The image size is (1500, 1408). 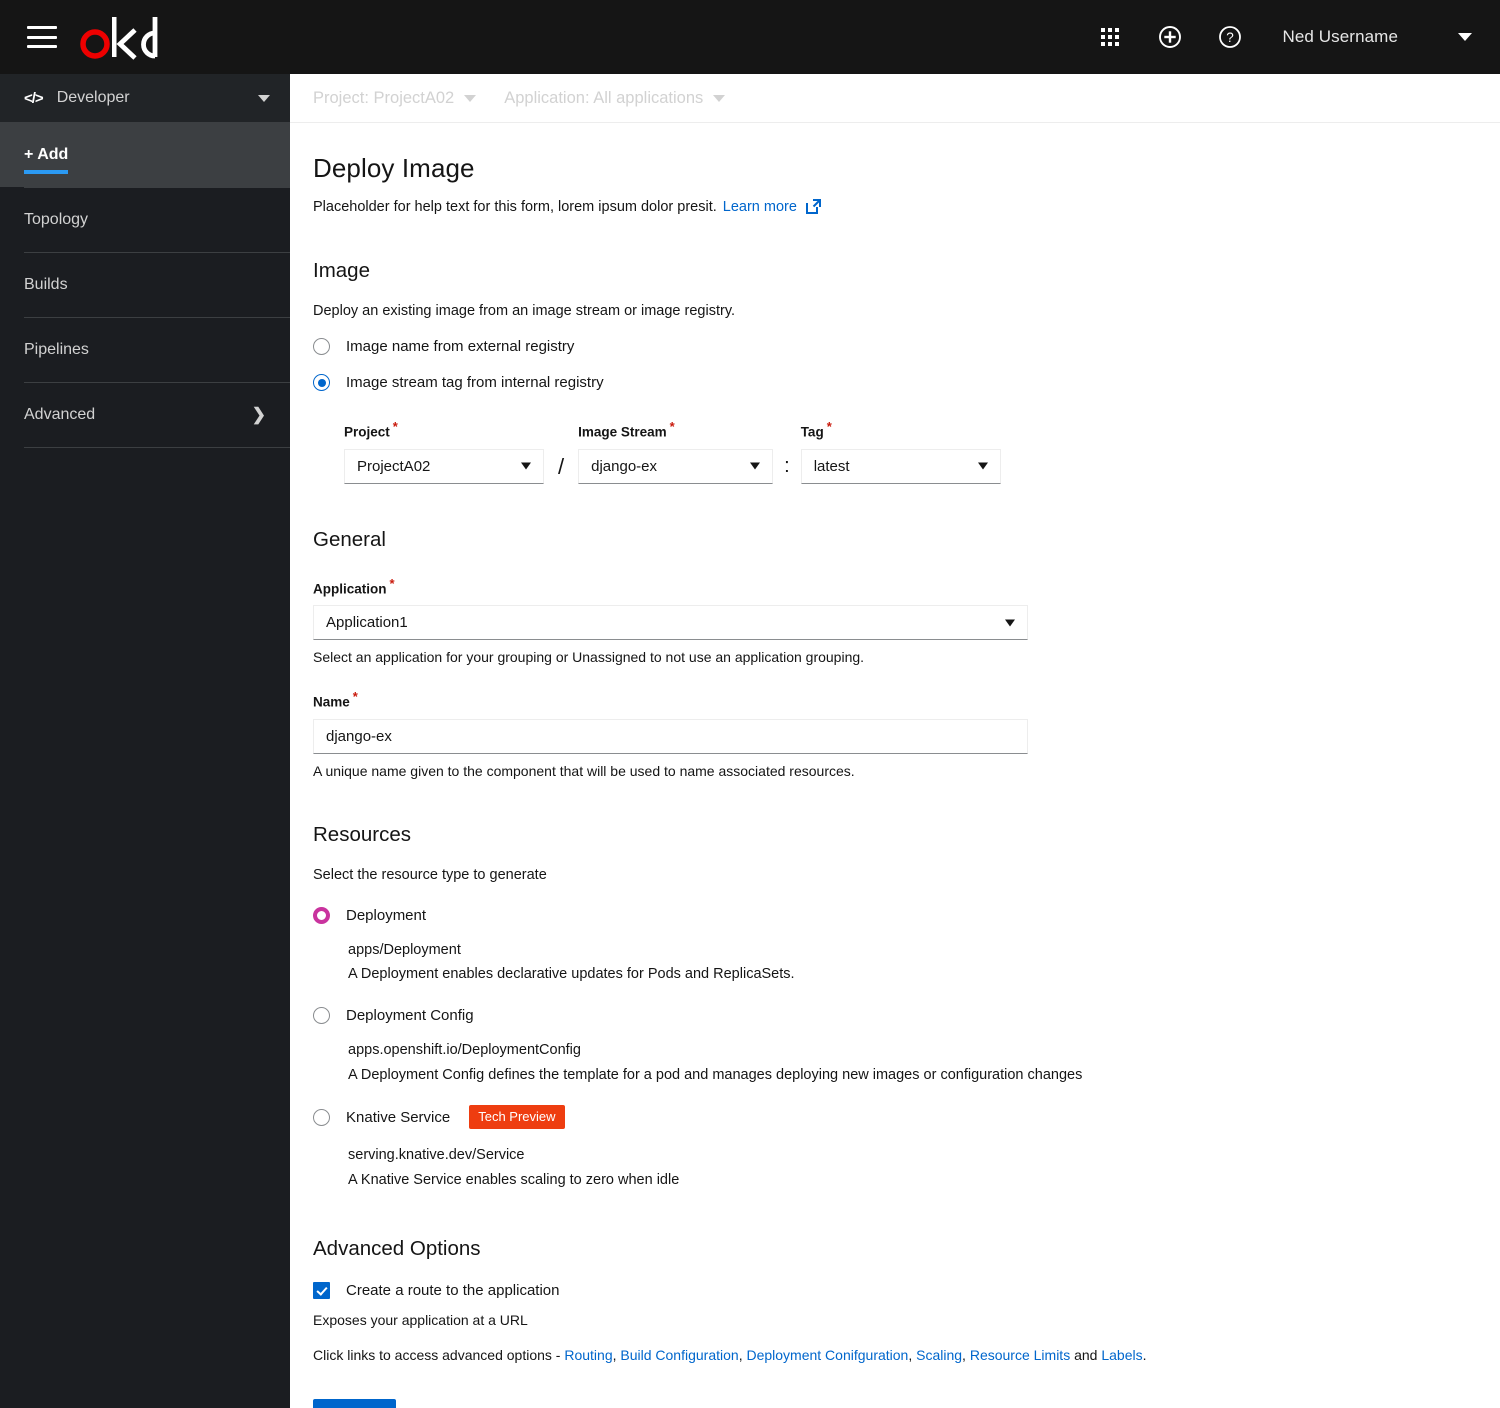 What do you see at coordinates (1144, 1355) in the screenshot?
I see `links-suffix: .` at bounding box center [1144, 1355].